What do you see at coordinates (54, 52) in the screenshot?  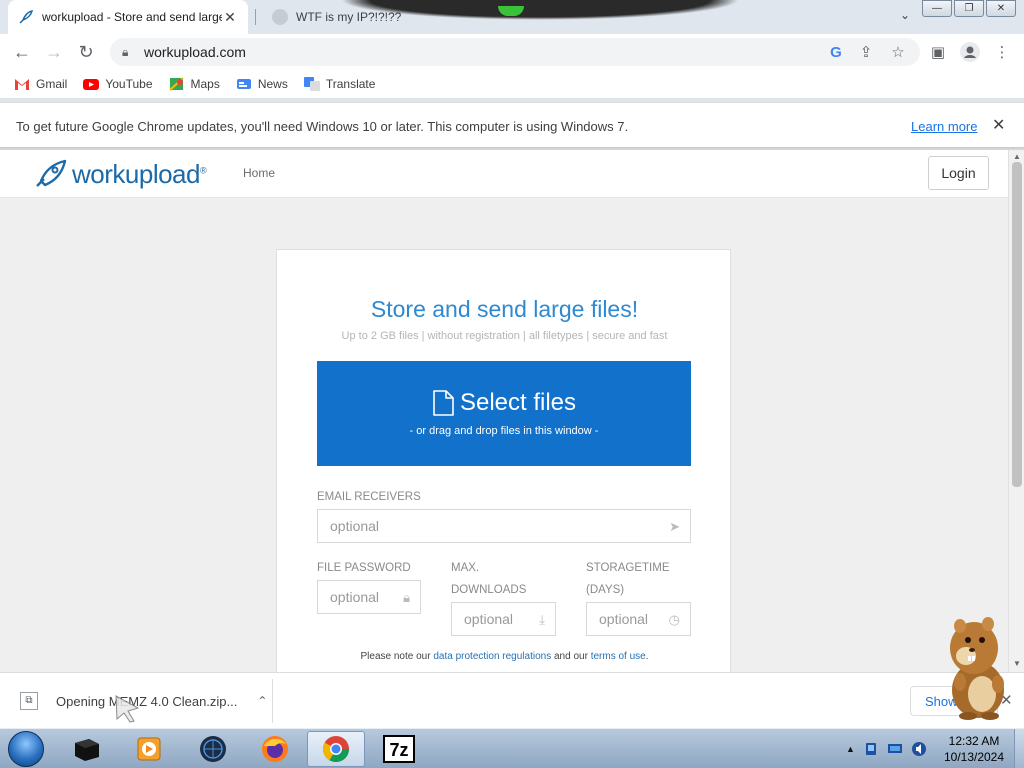 I see `forward-icon: →` at bounding box center [54, 52].